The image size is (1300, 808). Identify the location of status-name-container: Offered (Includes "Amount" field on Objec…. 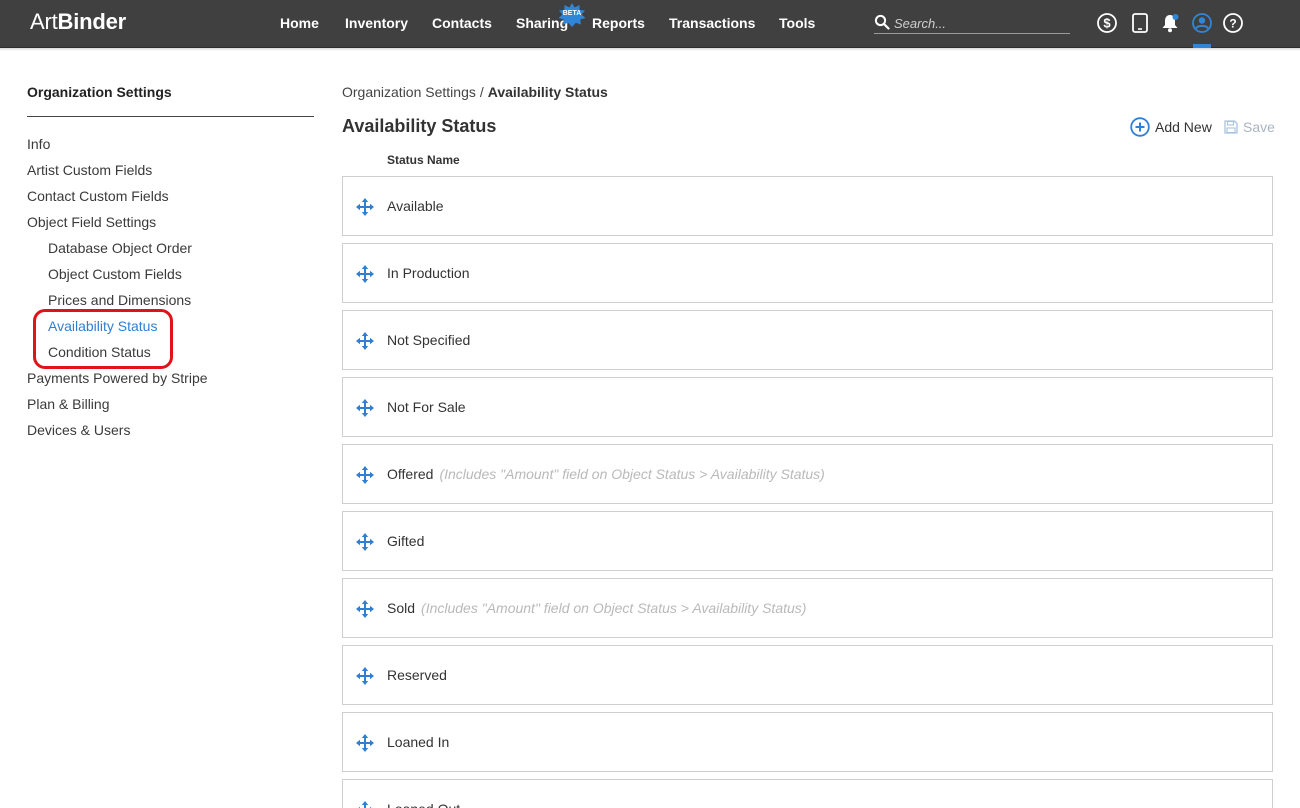
(606, 474).